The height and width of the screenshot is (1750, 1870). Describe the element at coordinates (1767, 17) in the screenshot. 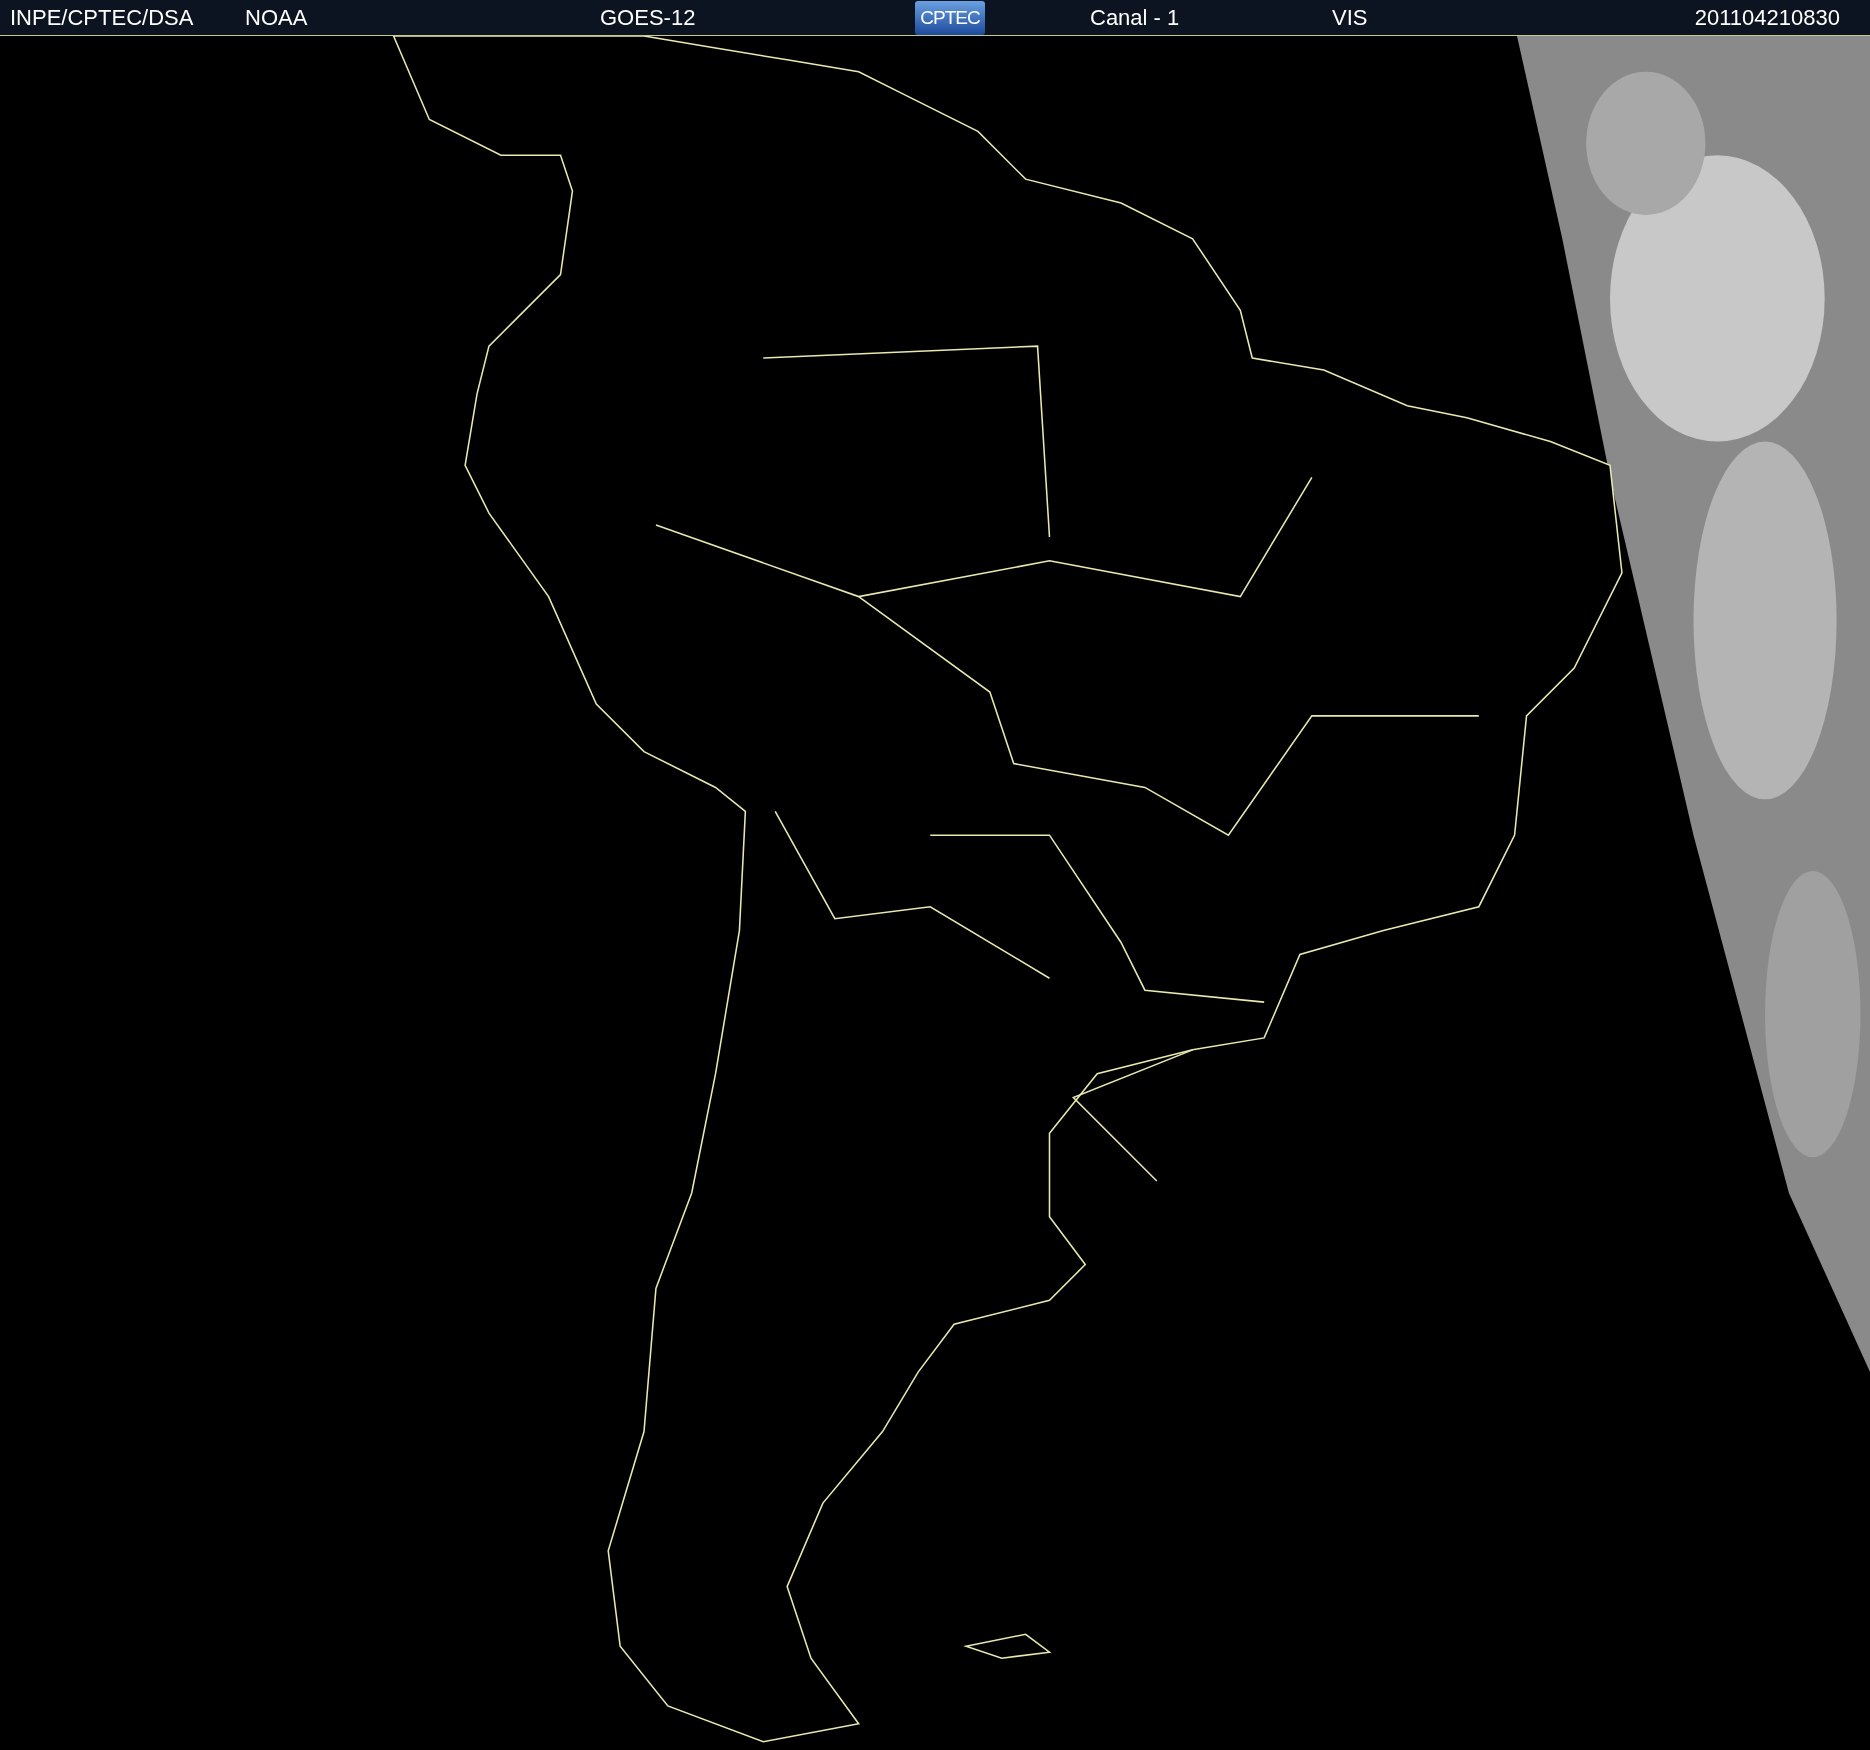

I see `timestamp-label: 201104210830` at that location.